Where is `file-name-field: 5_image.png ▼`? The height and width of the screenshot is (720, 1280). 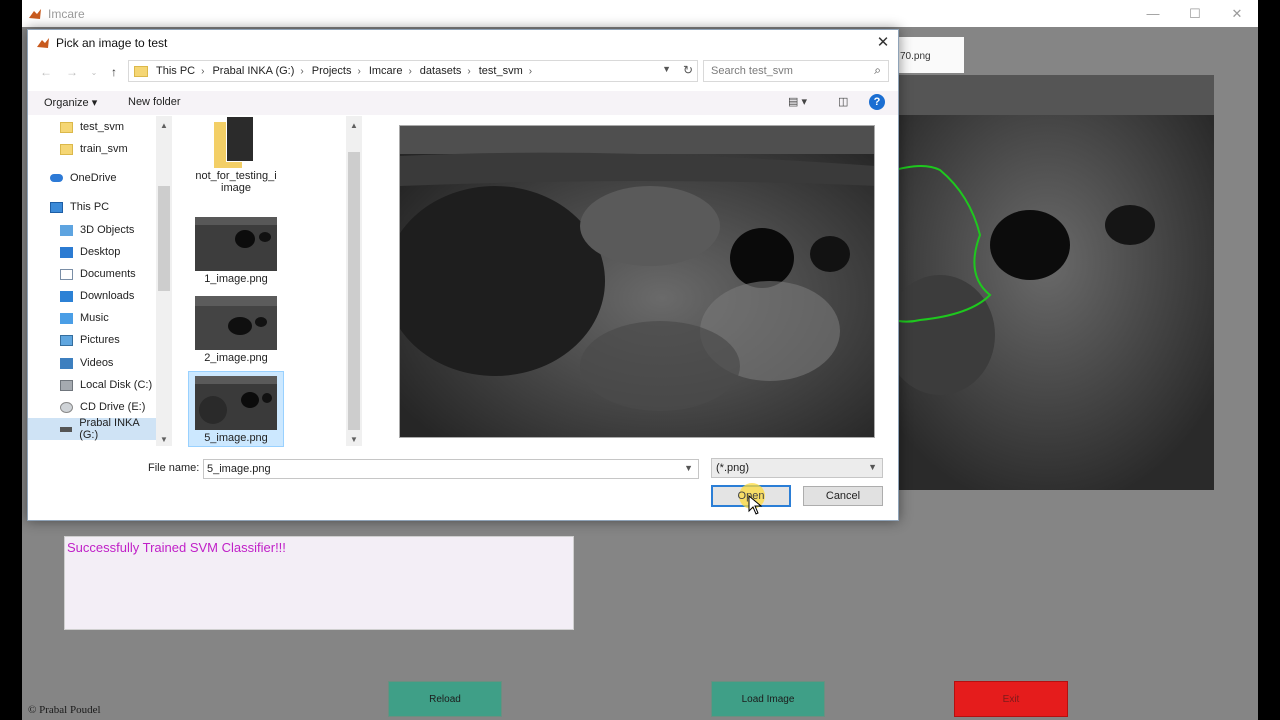
file-name-field: 5_image.png ▼ is located at coordinates (451, 469).